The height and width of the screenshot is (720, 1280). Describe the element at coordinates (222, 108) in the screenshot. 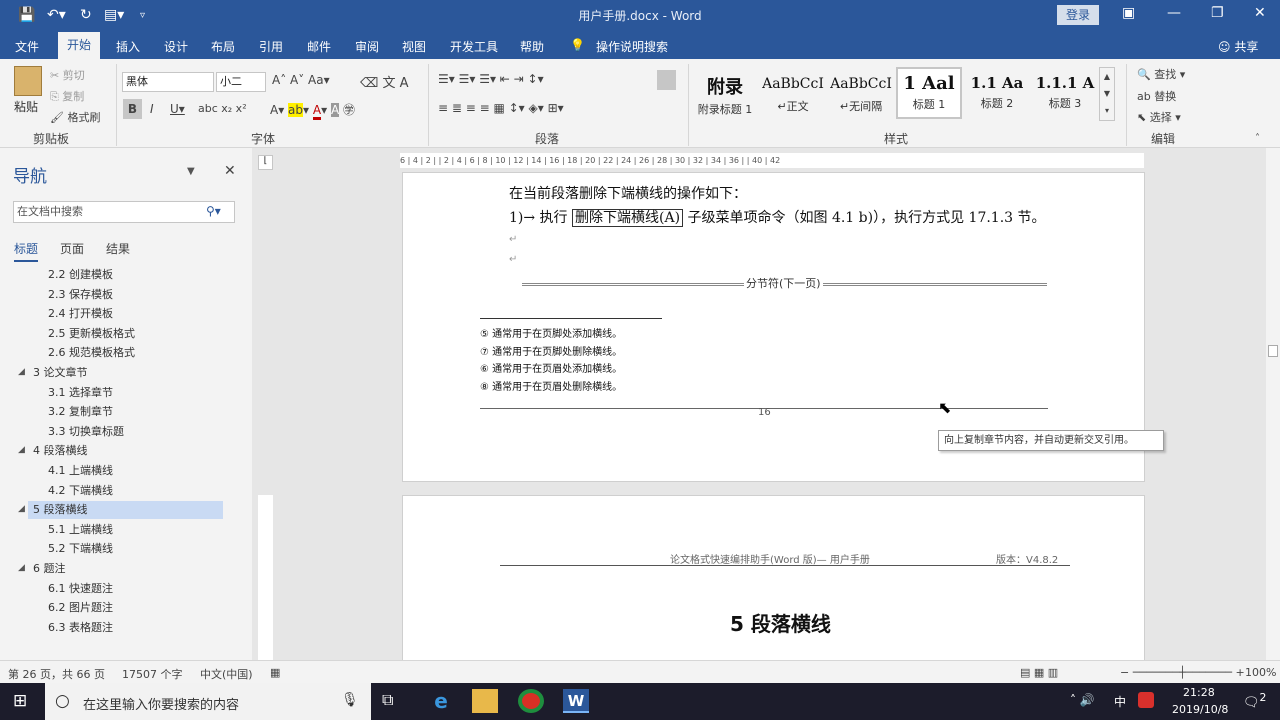

I see `strike-sub-sup-buttons: abc x₂ x²` at that location.